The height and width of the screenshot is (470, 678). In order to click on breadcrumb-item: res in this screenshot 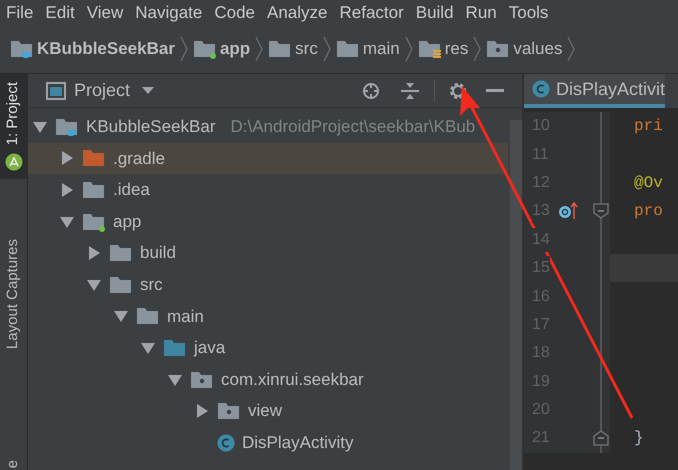, I will do `click(456, 49)`.